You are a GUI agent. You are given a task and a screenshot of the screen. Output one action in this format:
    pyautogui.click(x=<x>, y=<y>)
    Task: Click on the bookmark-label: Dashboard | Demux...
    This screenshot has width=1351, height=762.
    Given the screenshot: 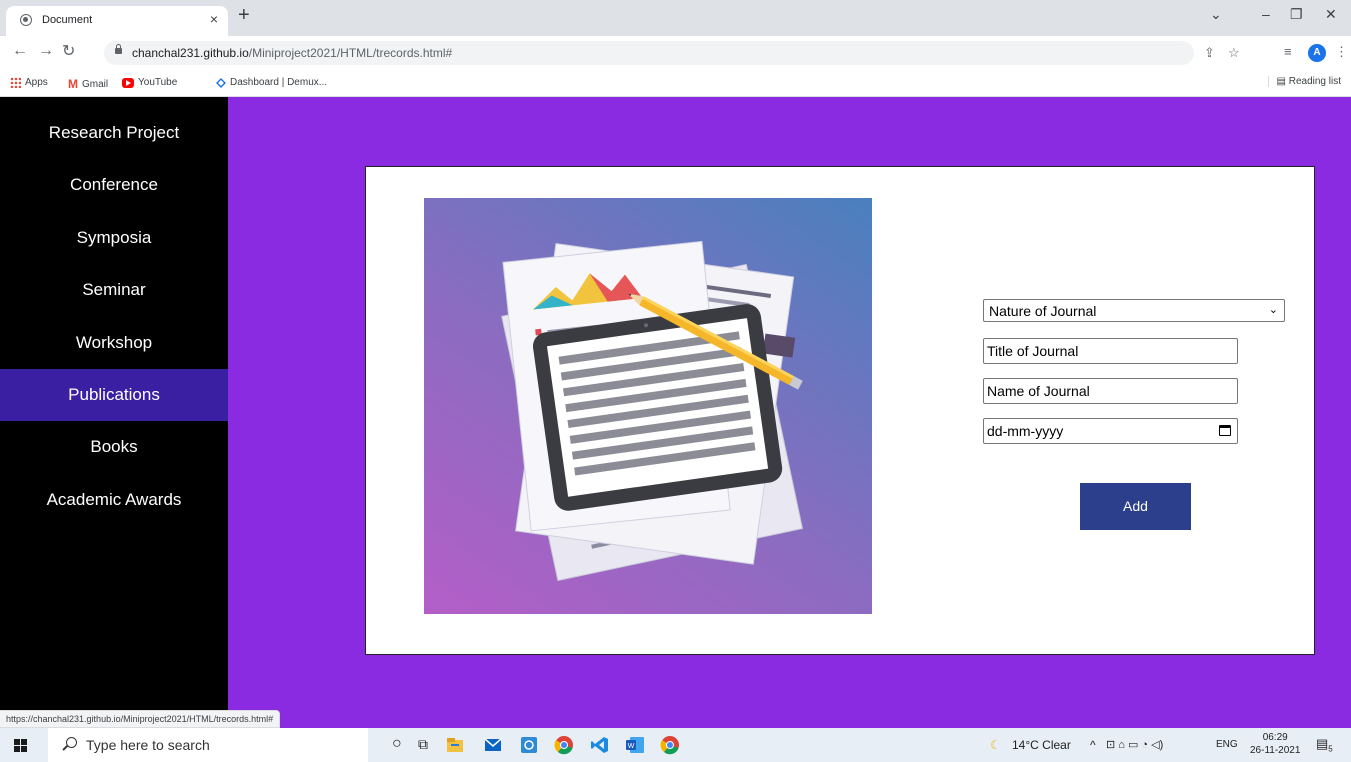 What is the action you would take?
    pyautogui.click(x=279, y=82)
    